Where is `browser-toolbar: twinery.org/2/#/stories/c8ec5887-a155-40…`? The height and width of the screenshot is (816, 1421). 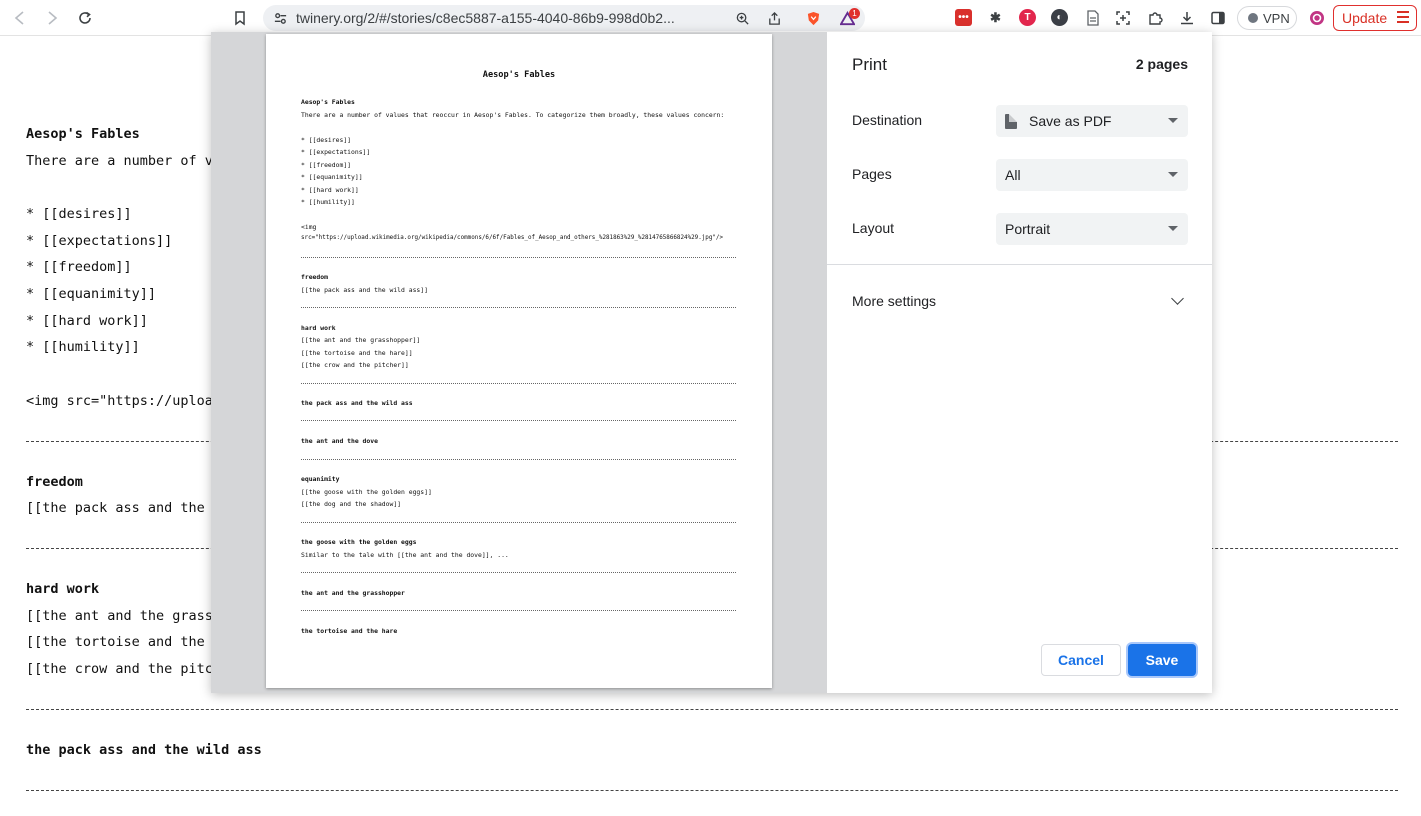 browser-toolbar: twinery.org/2/#/stories/c8ec5887-a155-40… is located at coordinates (710, 18).